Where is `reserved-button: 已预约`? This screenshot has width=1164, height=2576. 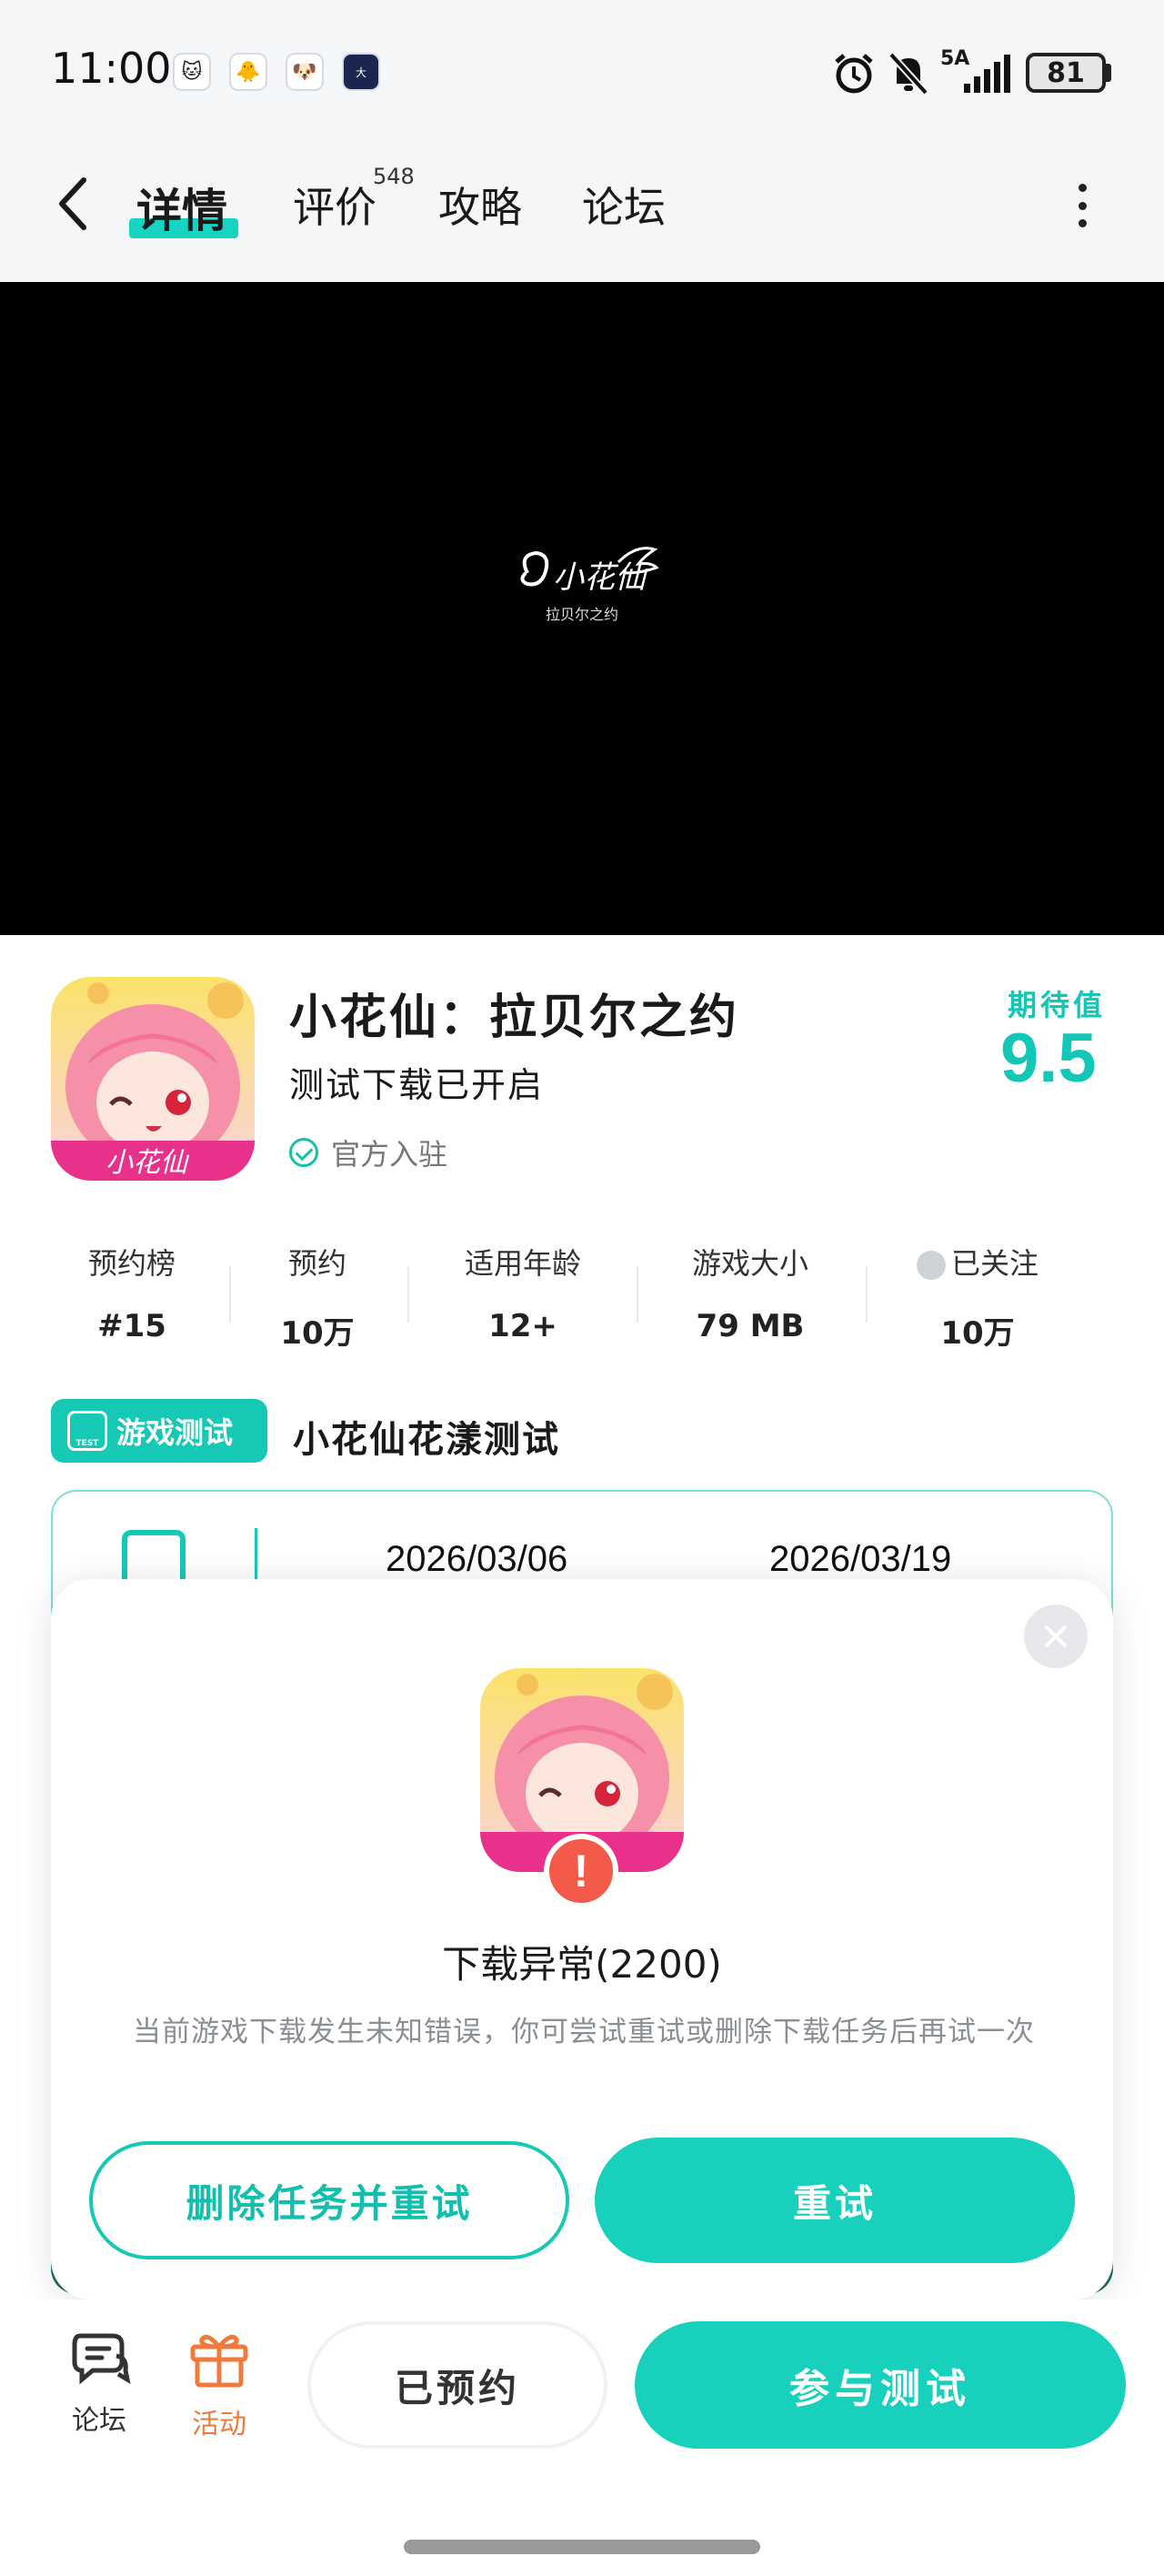
reserved-button: 已预约 is located at coordinates (457, 2385).